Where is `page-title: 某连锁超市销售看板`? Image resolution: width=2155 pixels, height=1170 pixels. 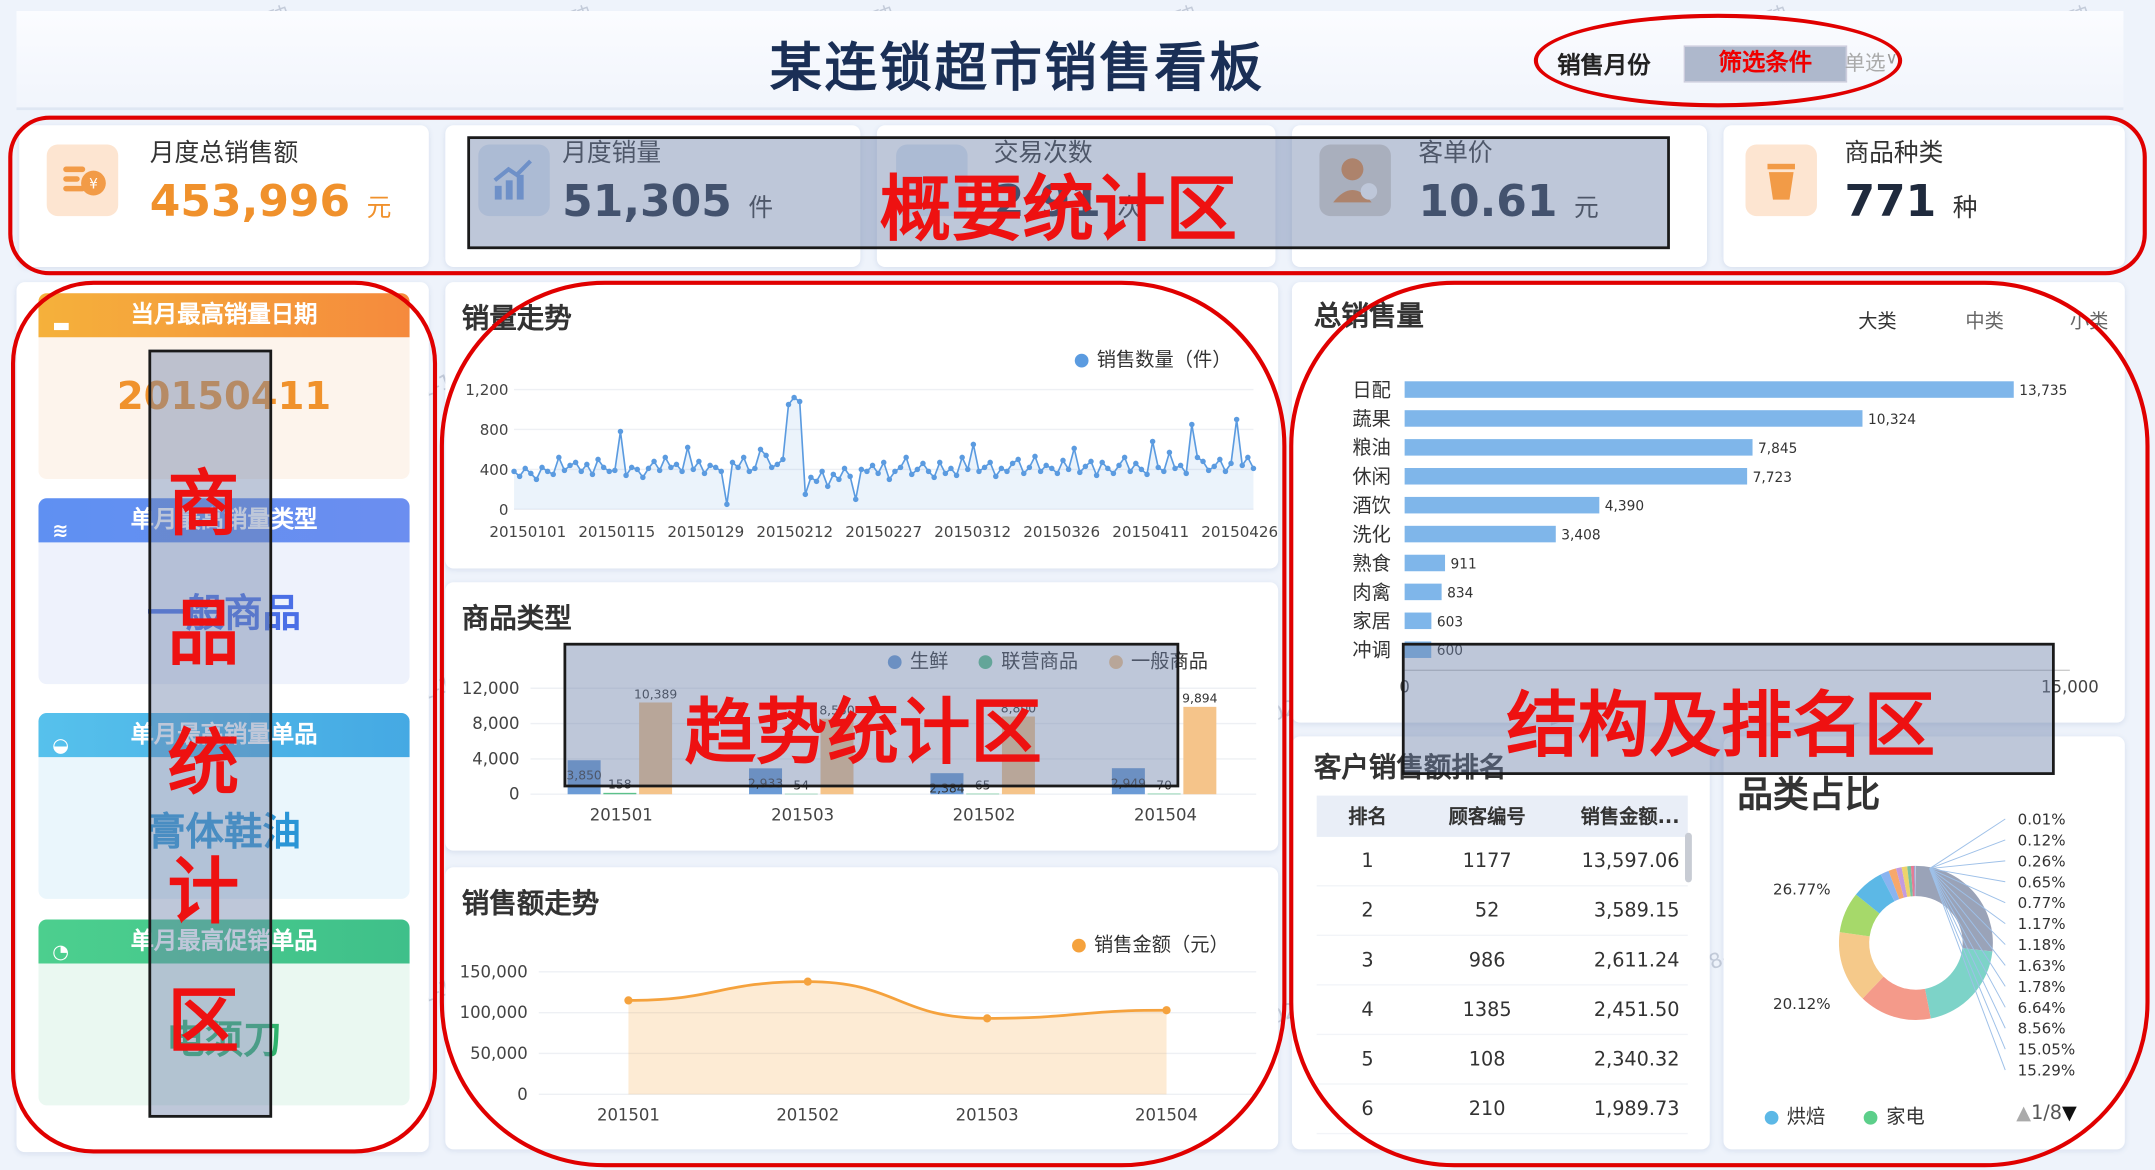 page-title: 某连锁超市销售看板 is located at coordinates (1017, 67).